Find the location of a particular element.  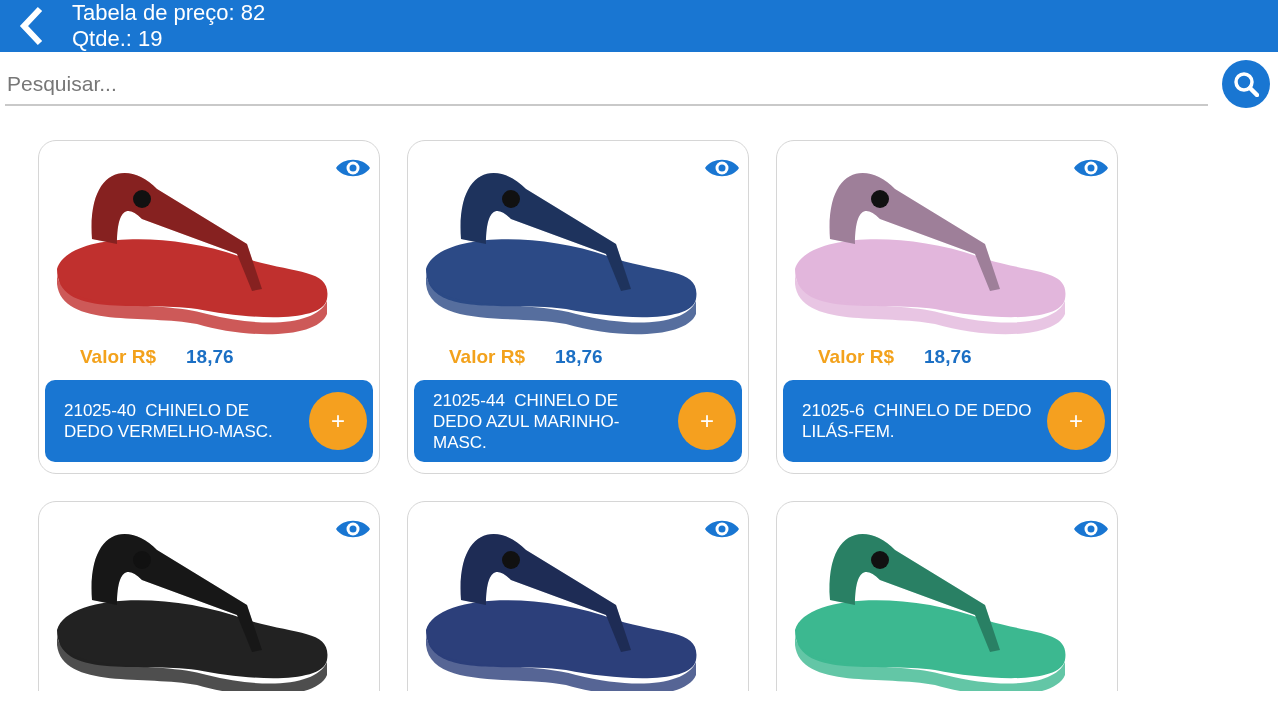

quantity-label: Qtde.: 19 is located at coordinates (118, 39).